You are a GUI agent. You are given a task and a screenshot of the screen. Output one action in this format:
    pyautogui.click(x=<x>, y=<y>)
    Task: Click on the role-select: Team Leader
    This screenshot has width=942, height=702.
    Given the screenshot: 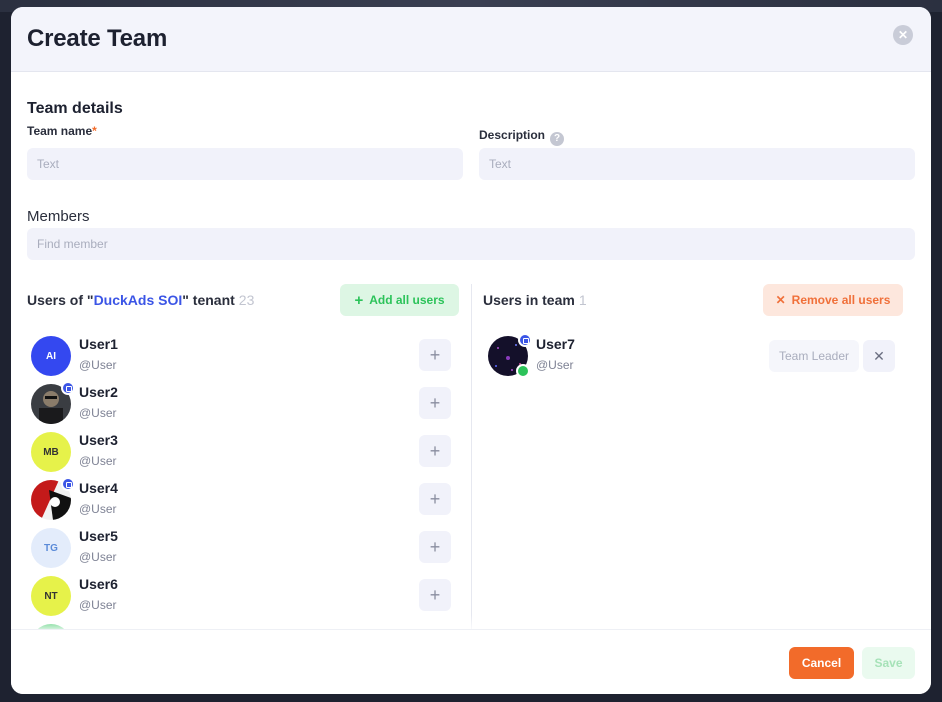 What is the action you would take?
    pyautogui.click(x=814, y=356)
    